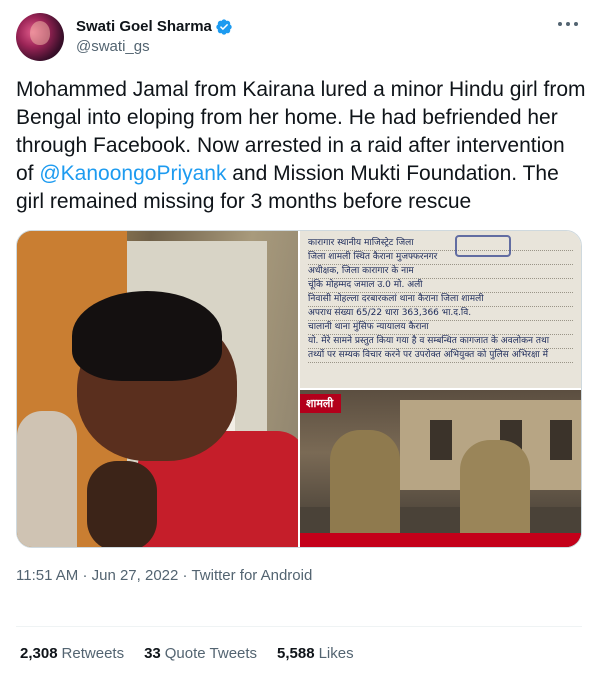  Describe the element at coordinates (299, 626) in the screenshot. I see `divider` at that location.